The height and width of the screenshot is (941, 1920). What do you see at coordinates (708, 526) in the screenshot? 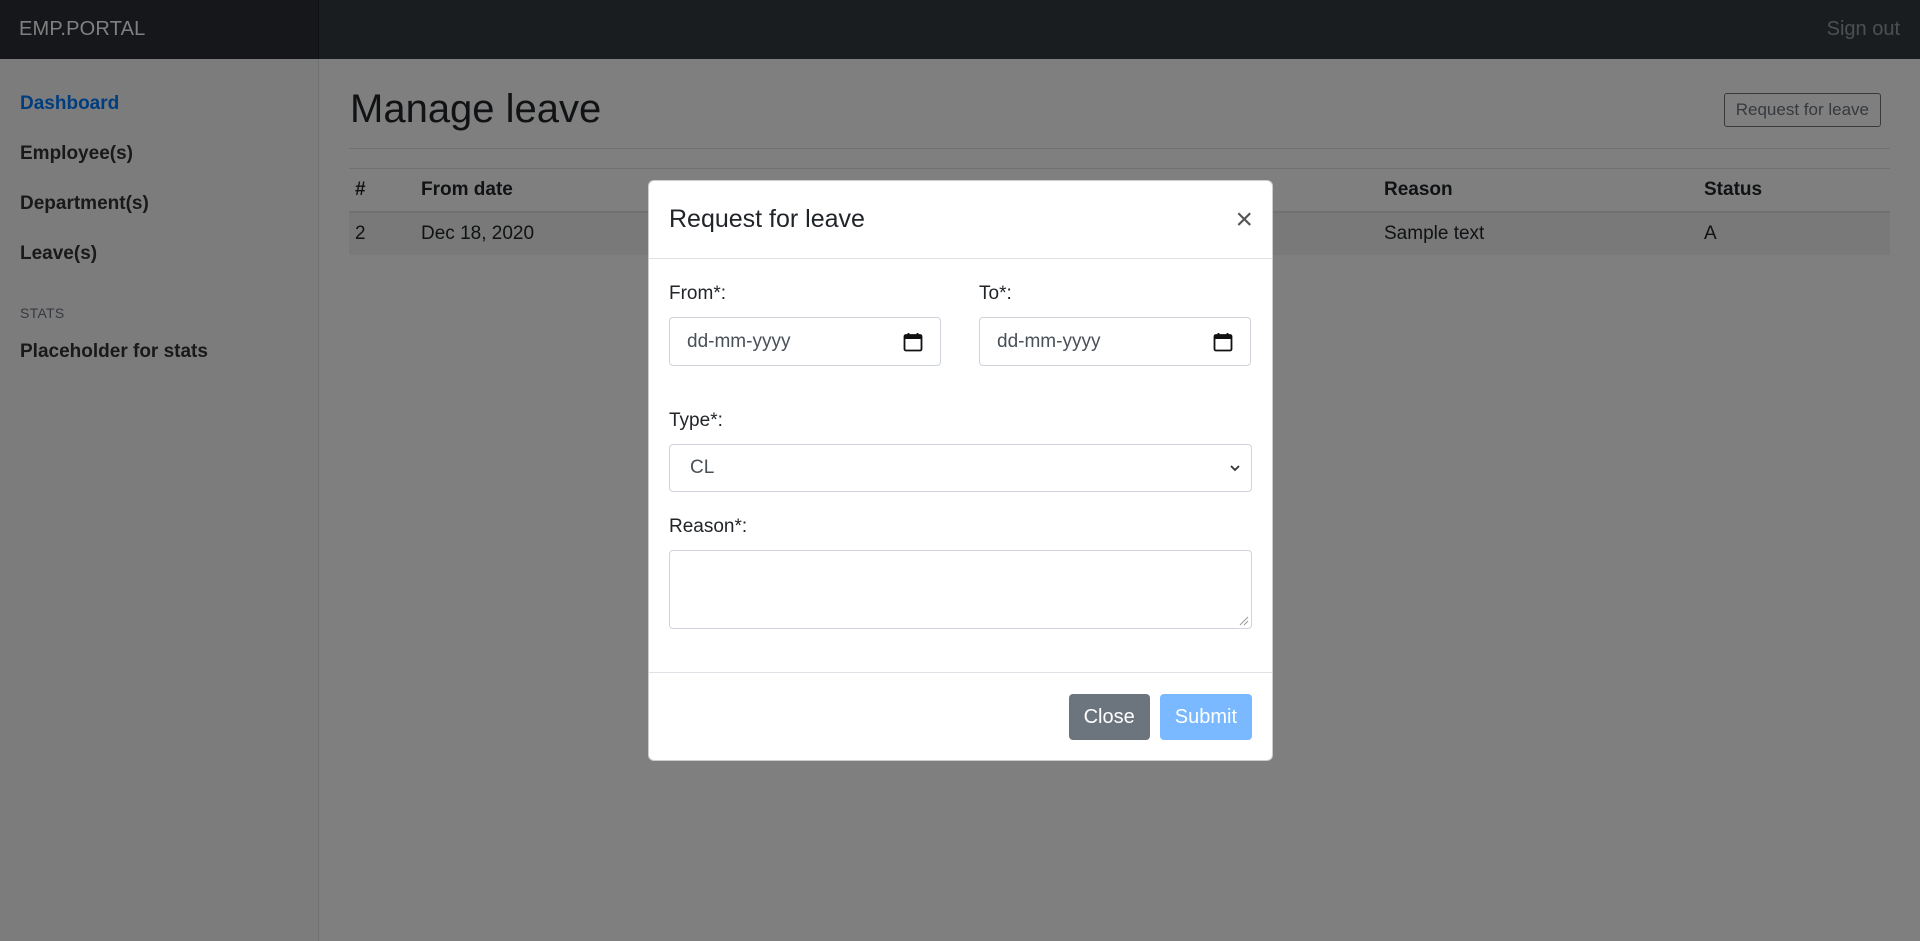
I see `reason-label: Reason*:` at bounding box center [708, 526].